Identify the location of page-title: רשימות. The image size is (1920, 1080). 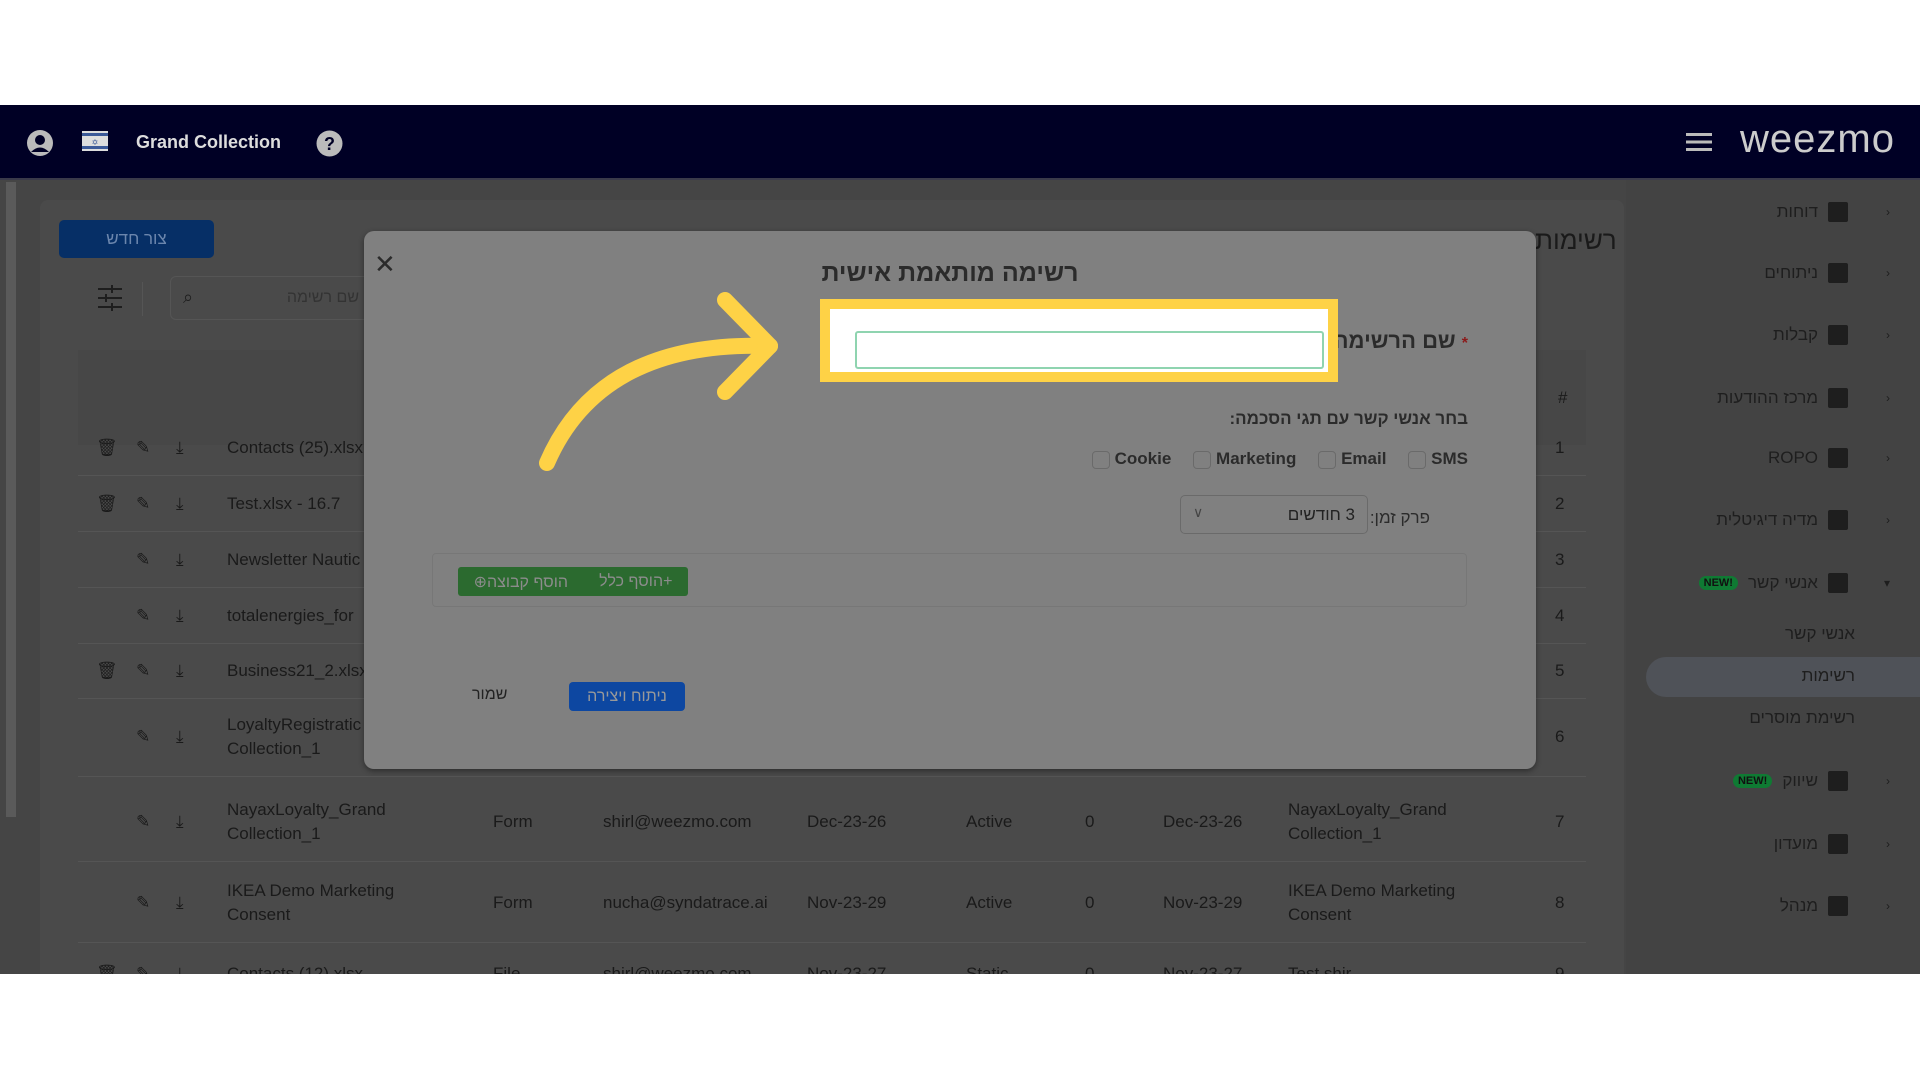
(1576, 240).